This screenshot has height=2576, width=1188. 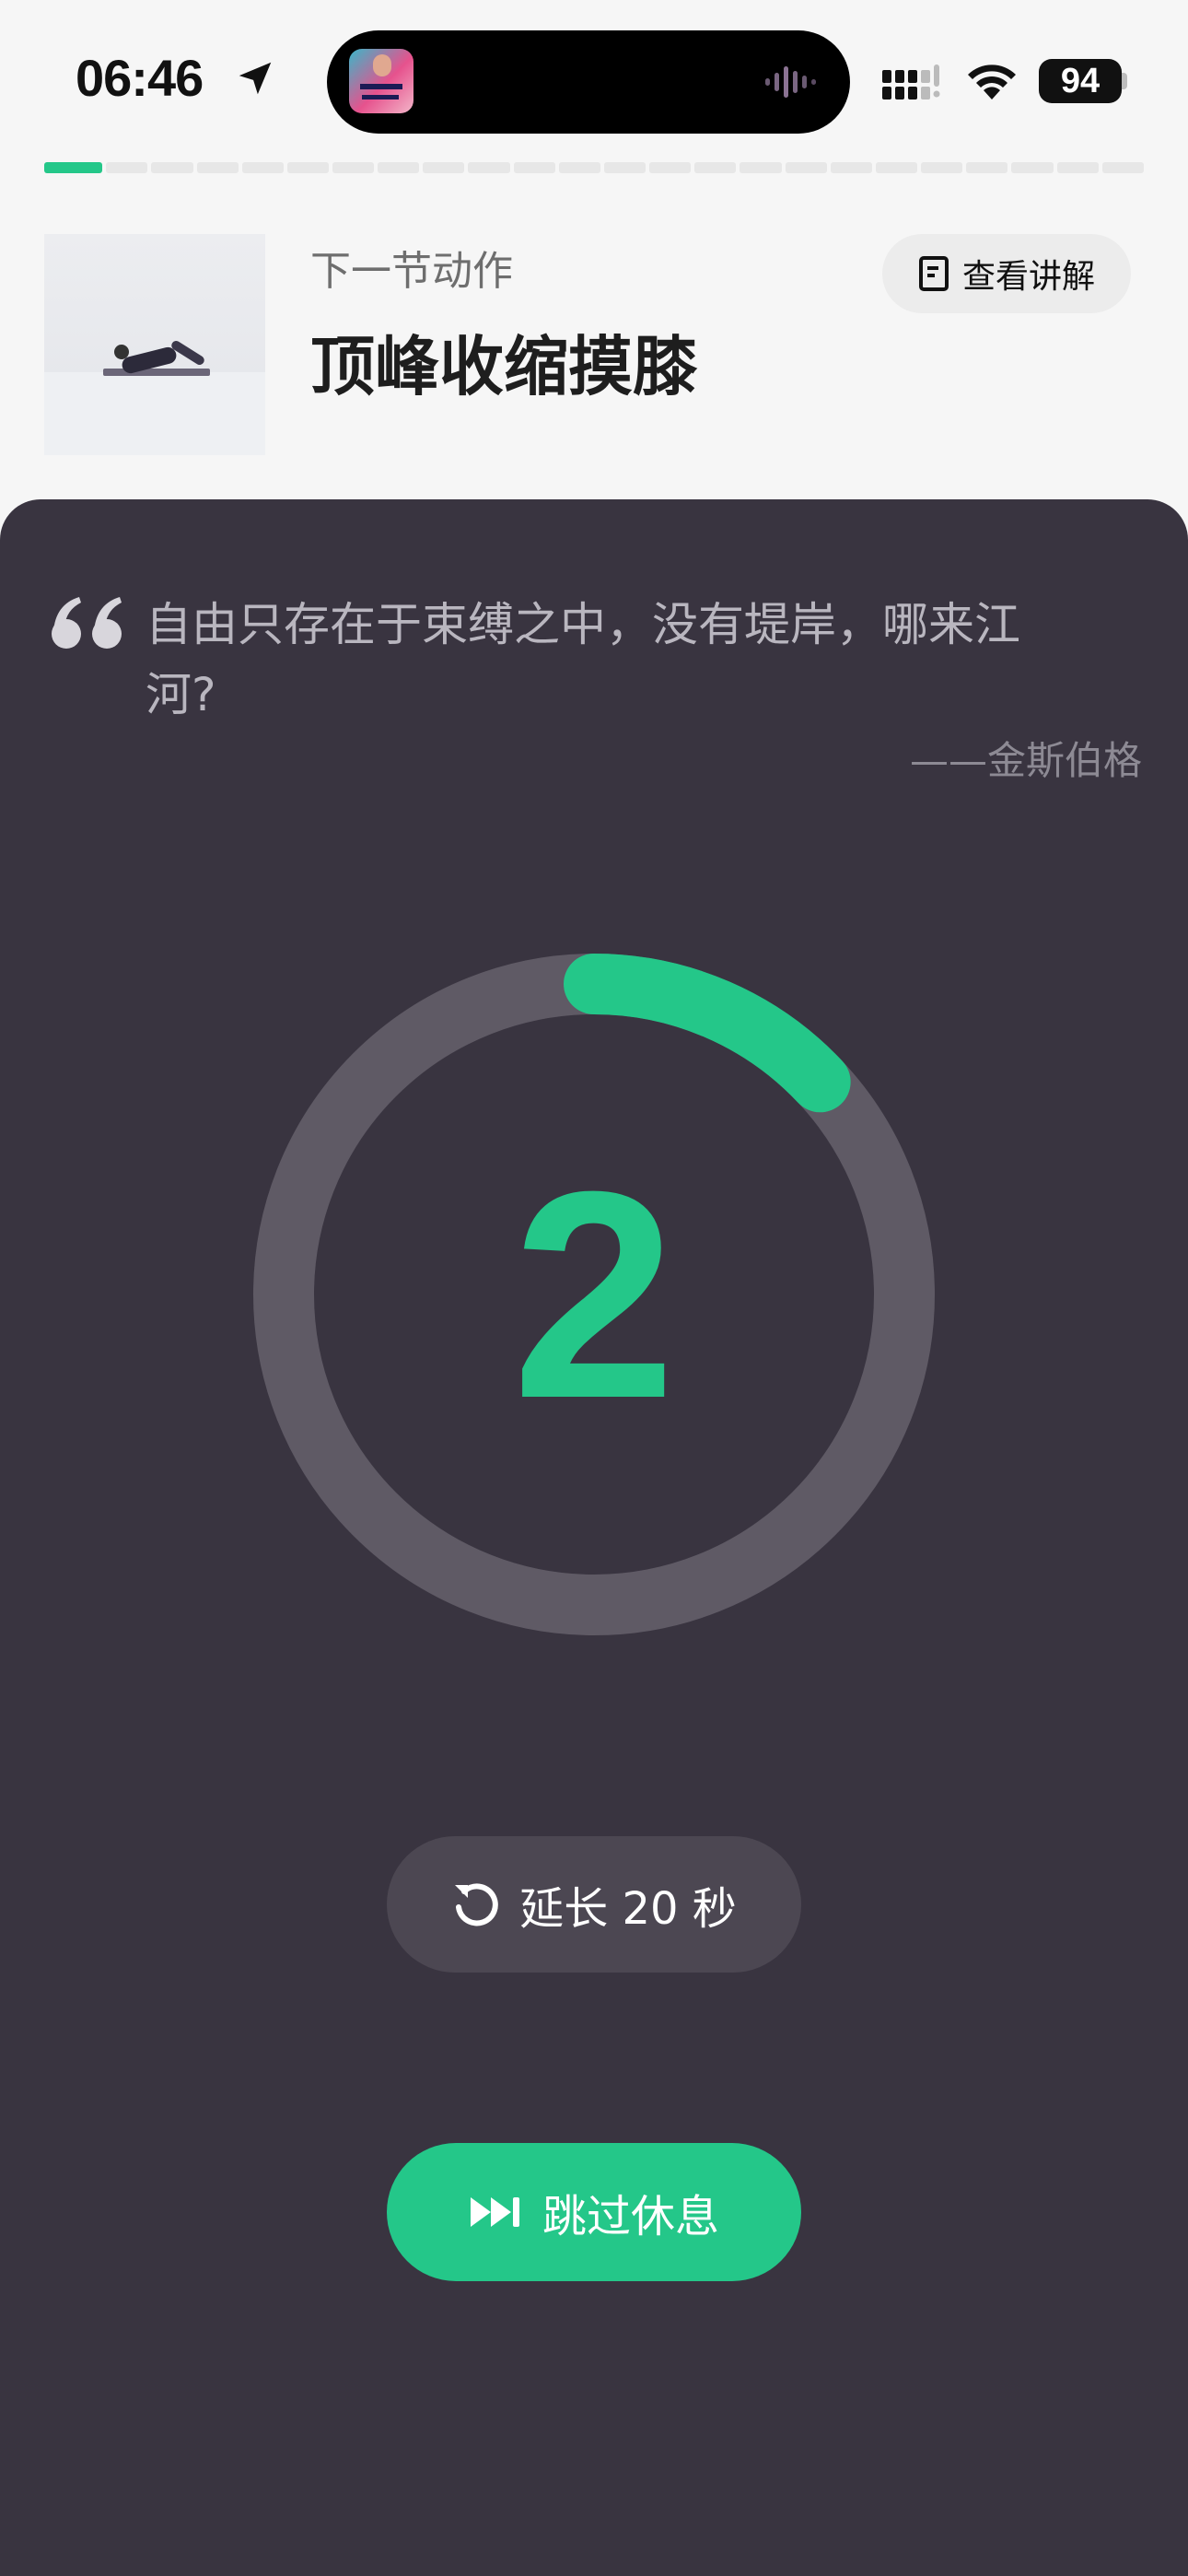 I want to click on fast-forward-icon, so click(x=494, y=2212).